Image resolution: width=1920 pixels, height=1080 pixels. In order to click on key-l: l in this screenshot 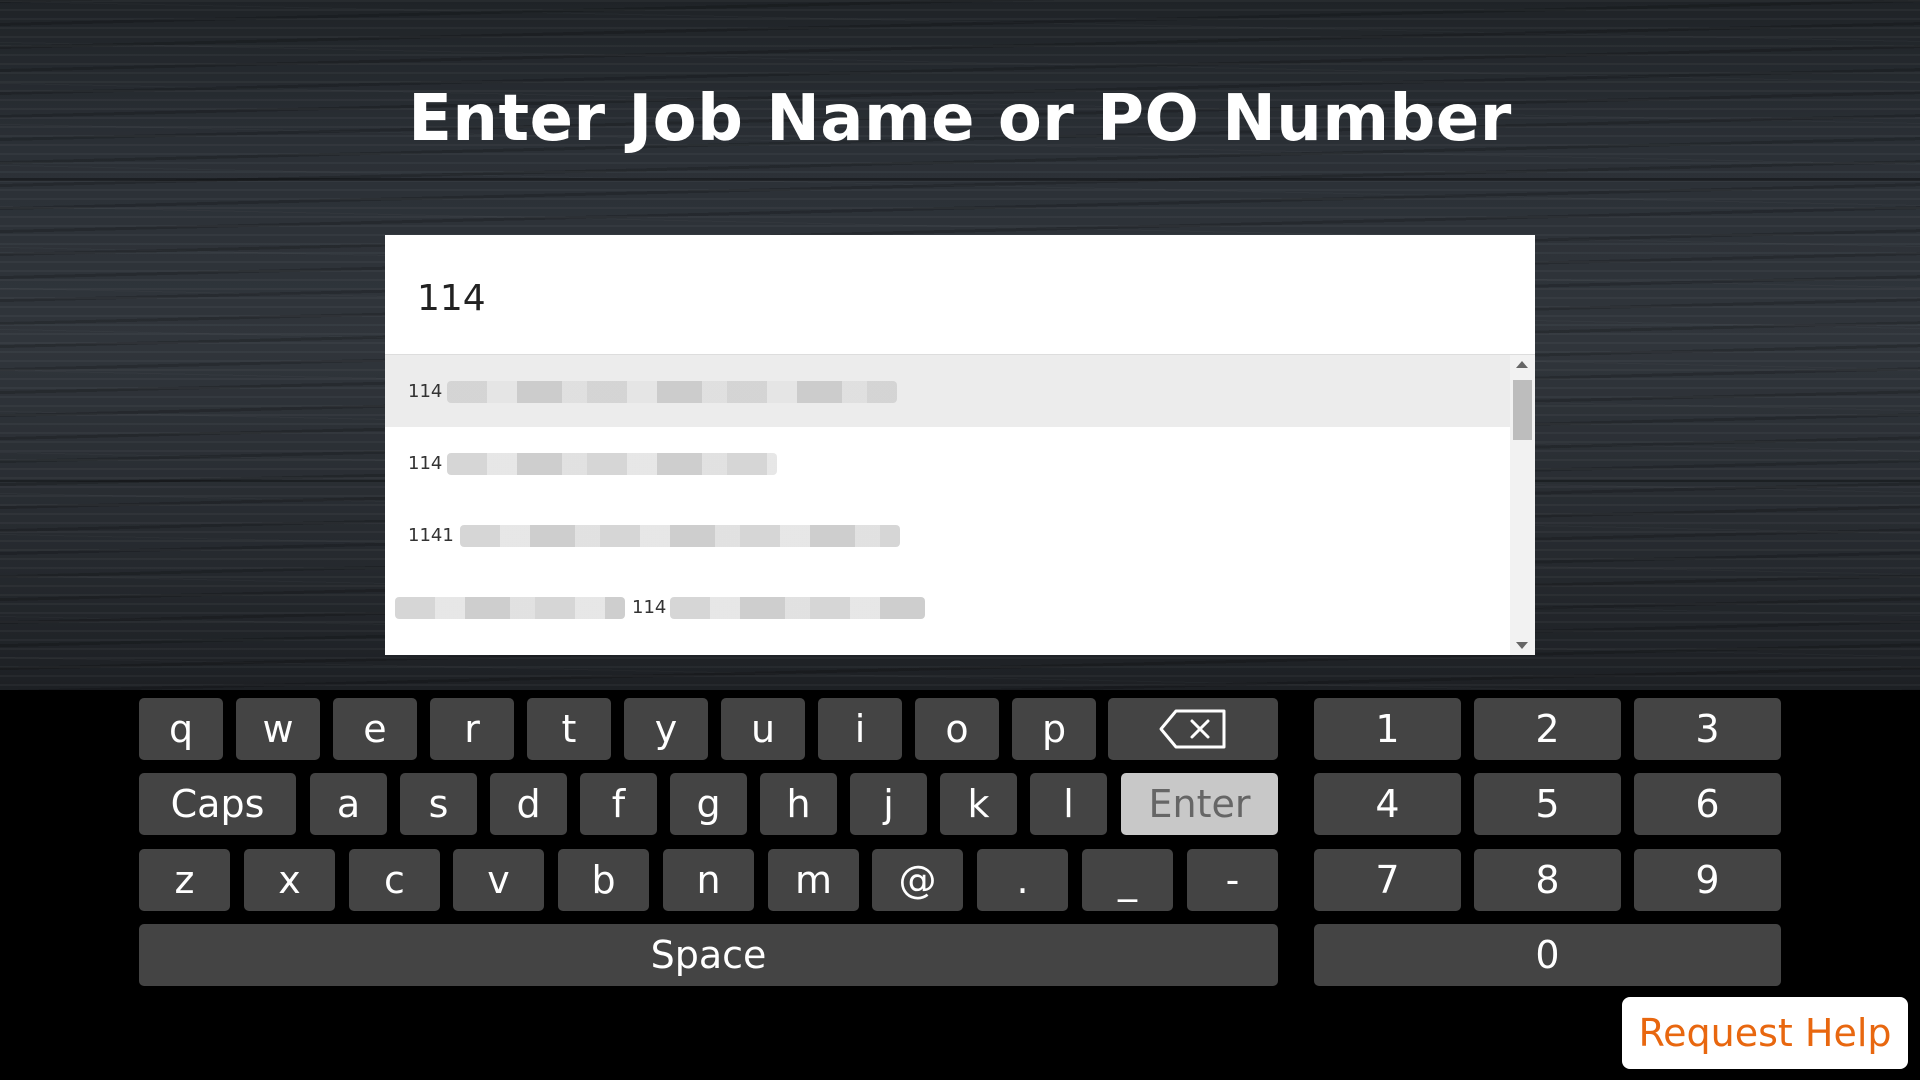, I will do `click(1068, 804)`.